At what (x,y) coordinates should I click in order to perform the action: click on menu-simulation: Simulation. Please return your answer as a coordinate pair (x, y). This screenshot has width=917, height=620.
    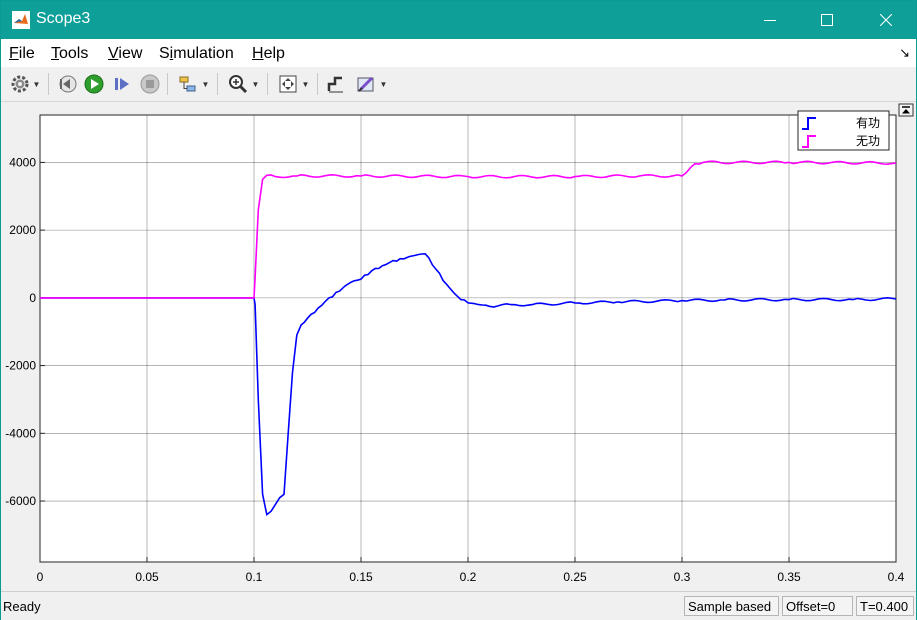
    Looking at the image, I should click on (196, 54).